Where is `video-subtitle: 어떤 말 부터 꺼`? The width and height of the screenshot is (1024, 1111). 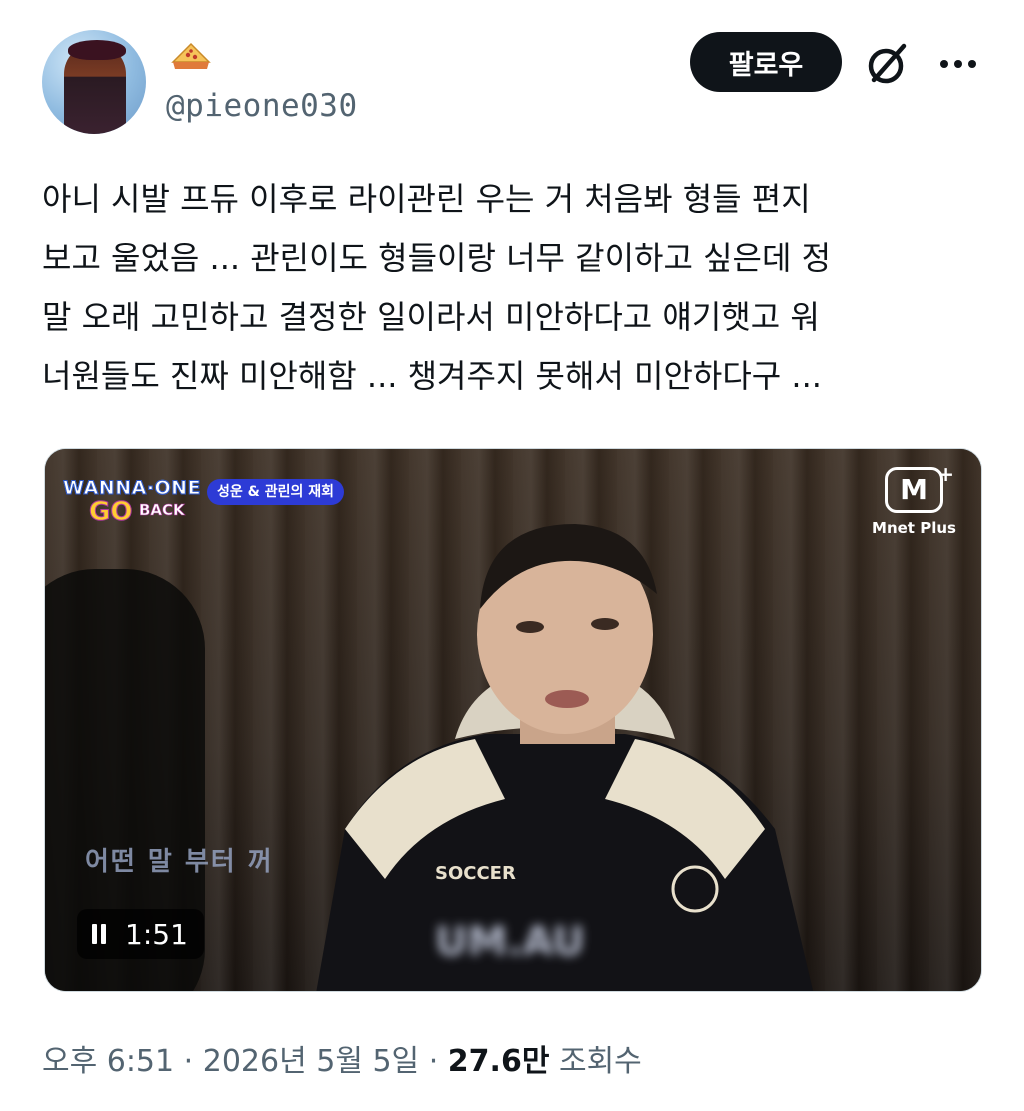
video-subtitle: 어떤 말 부터 꺼 is located at coordinates (179, 862).